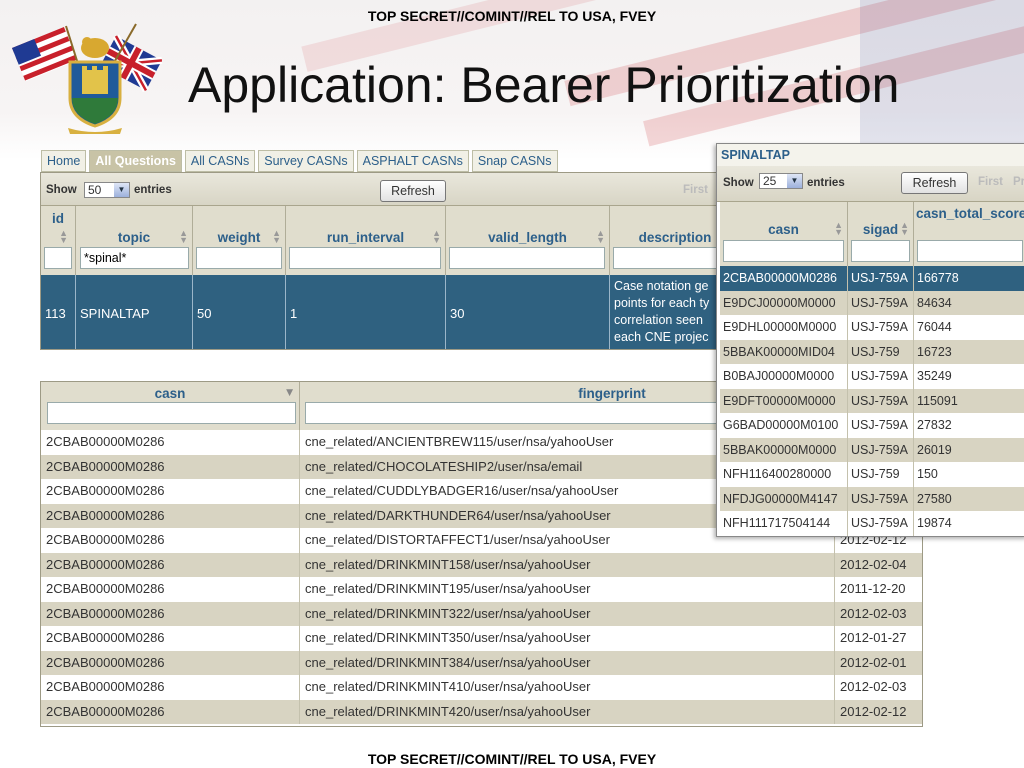 The image size is (1024, 768). I want to click on table-row: E9DHL00000M0000 USJ-759A 76044, so click(872, 327).